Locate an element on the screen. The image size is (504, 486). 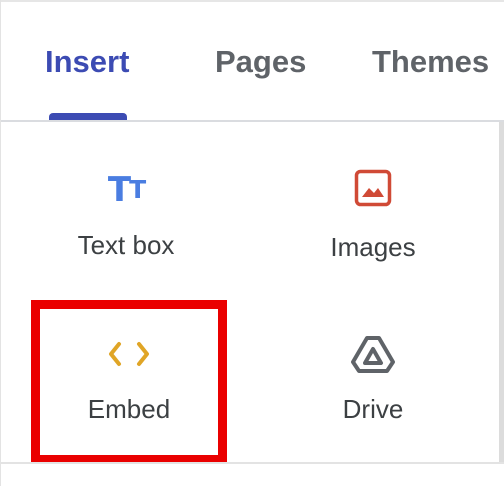
insert-images-button: Images is located at coordinates (373, 225).